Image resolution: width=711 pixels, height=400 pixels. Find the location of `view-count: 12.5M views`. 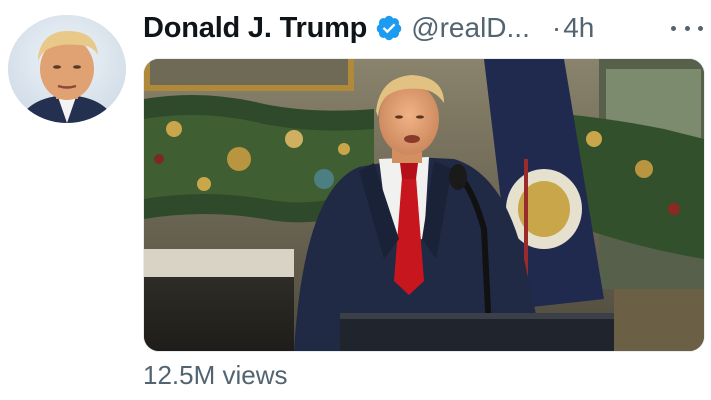

view-count: 12.5M views is located at coordinates (215, 375).